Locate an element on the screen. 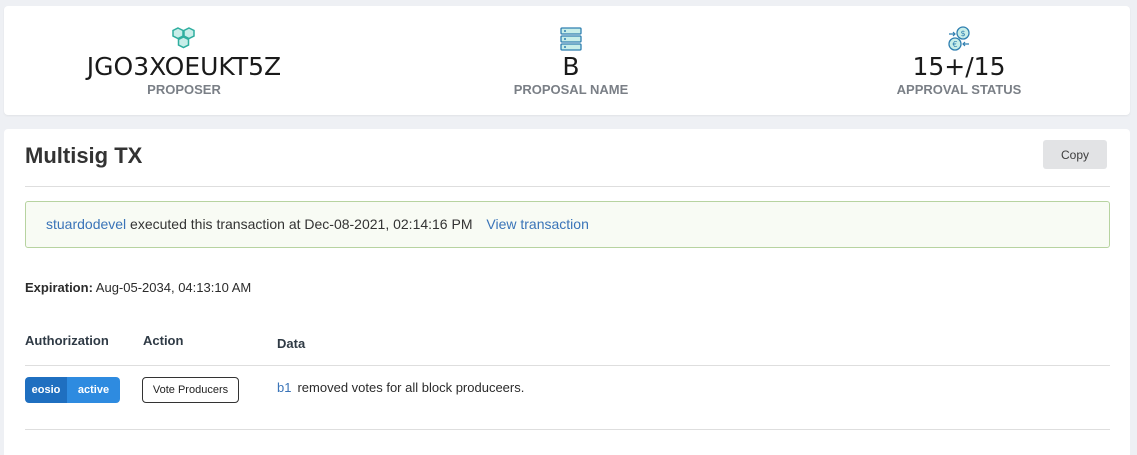 This screenshot has height=455, width=1137. stat-approval-status: $ € 15+/15 APPROVAL STATUS is located at coordinates (959, 60).